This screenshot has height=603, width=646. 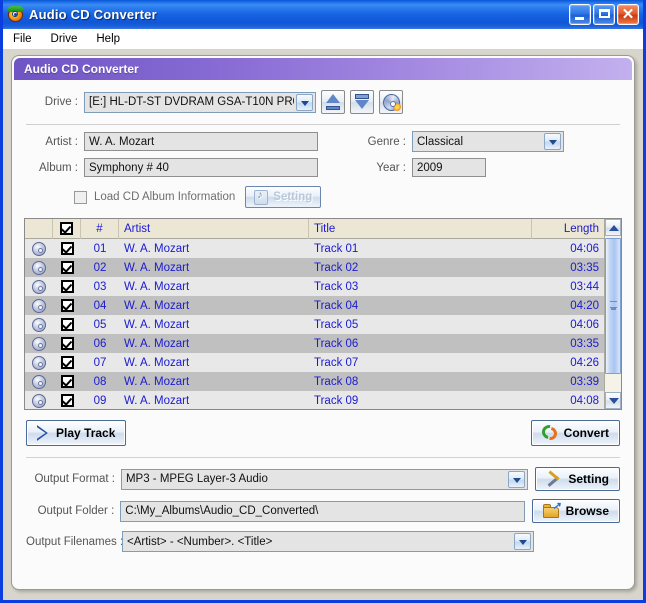 What do you see at coordinates (628, 14) in the screenshot?
I see `close-button: ✕` at bounding box center [628, 14].